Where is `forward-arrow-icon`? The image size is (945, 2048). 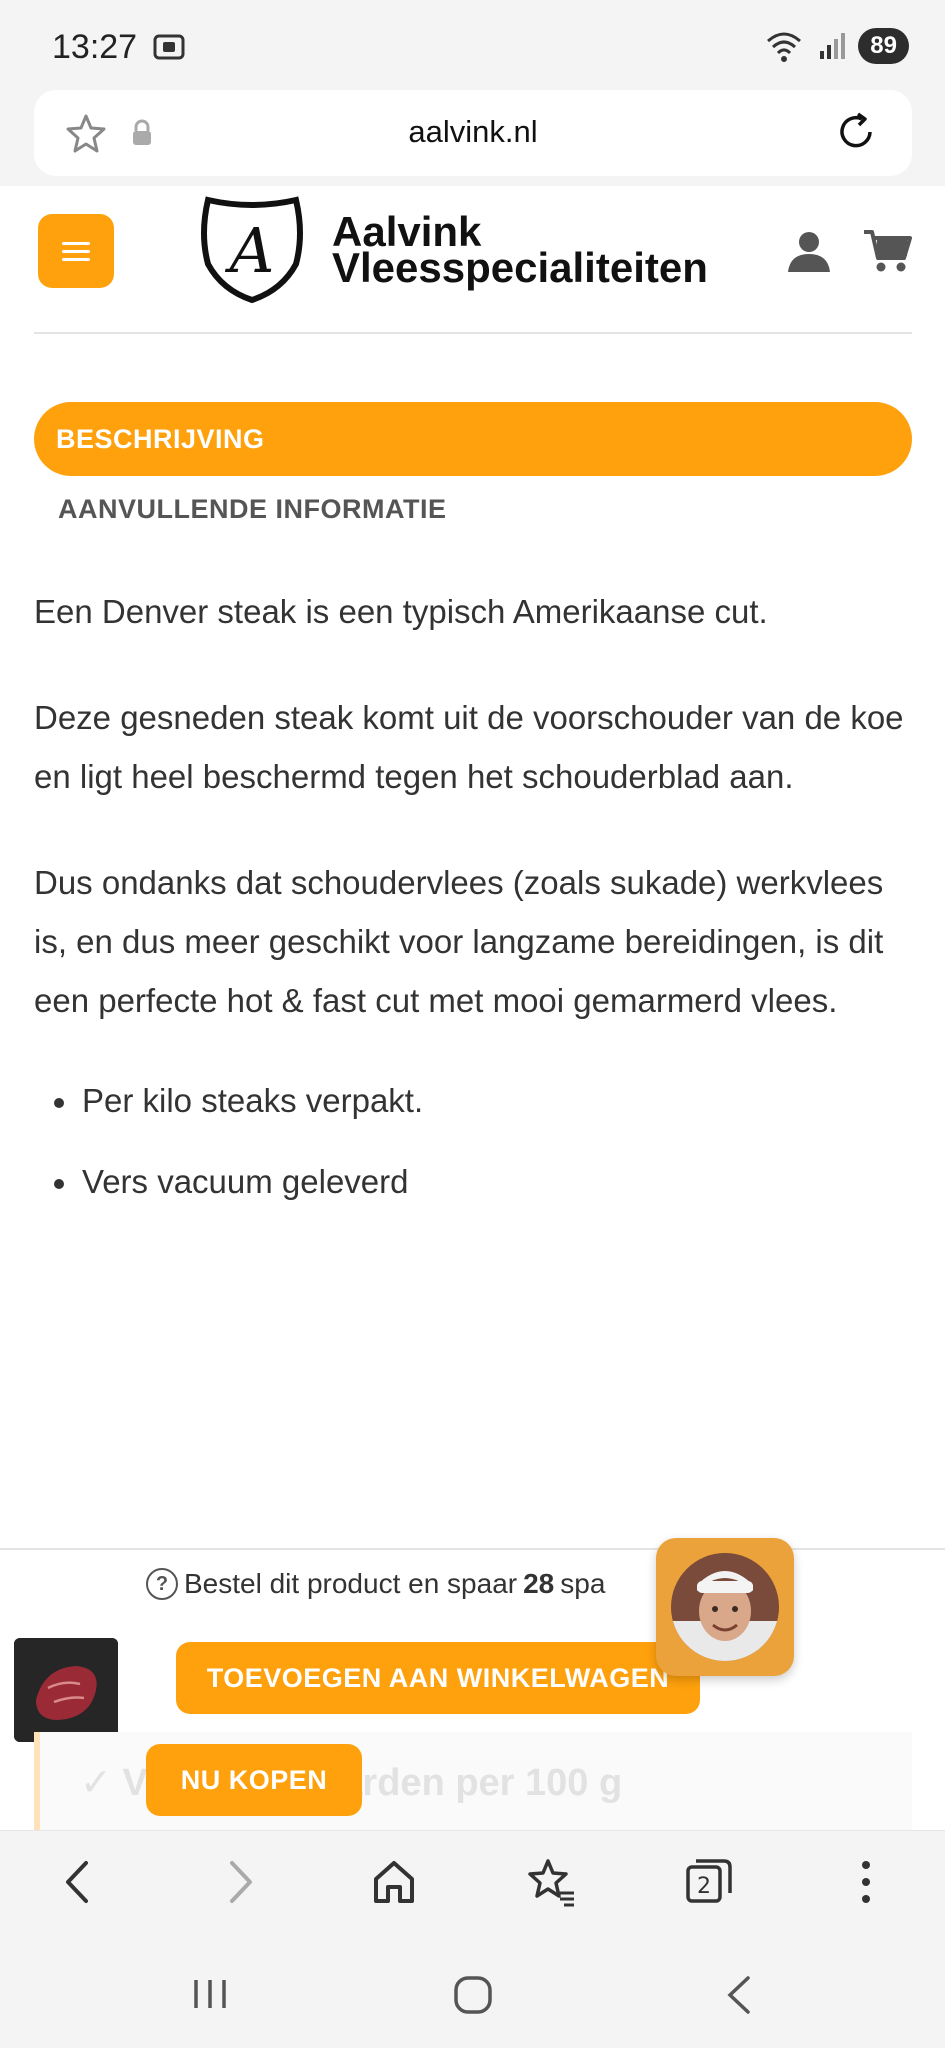 forward-arrow-icon is located at coordinates (240, 1882).